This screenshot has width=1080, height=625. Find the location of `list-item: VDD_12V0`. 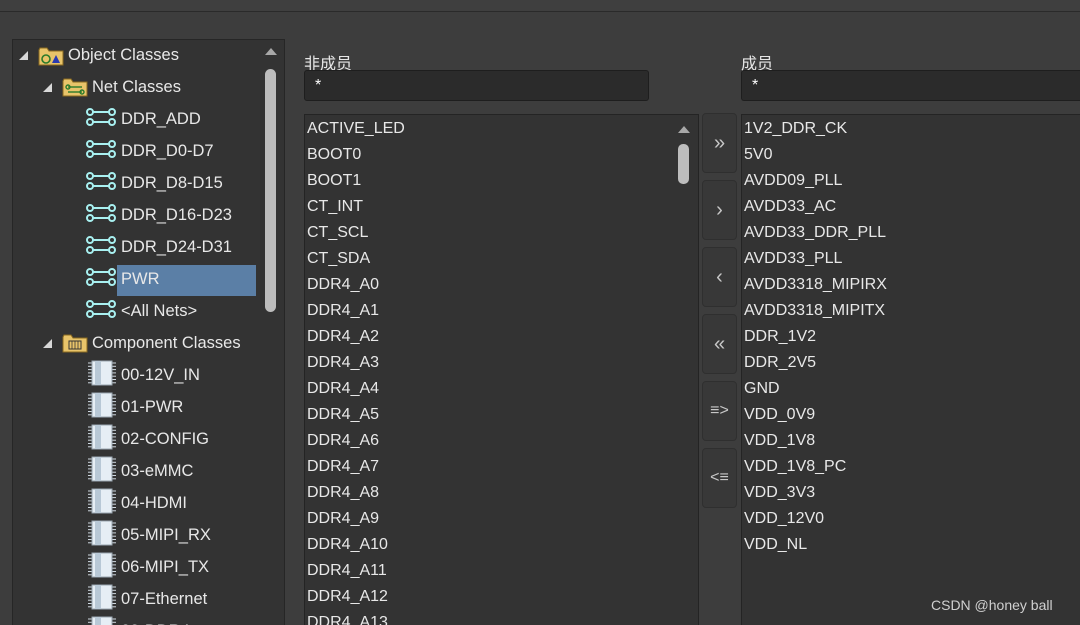

list-item: VDD_12V0 is located at coordinates (784, 519).